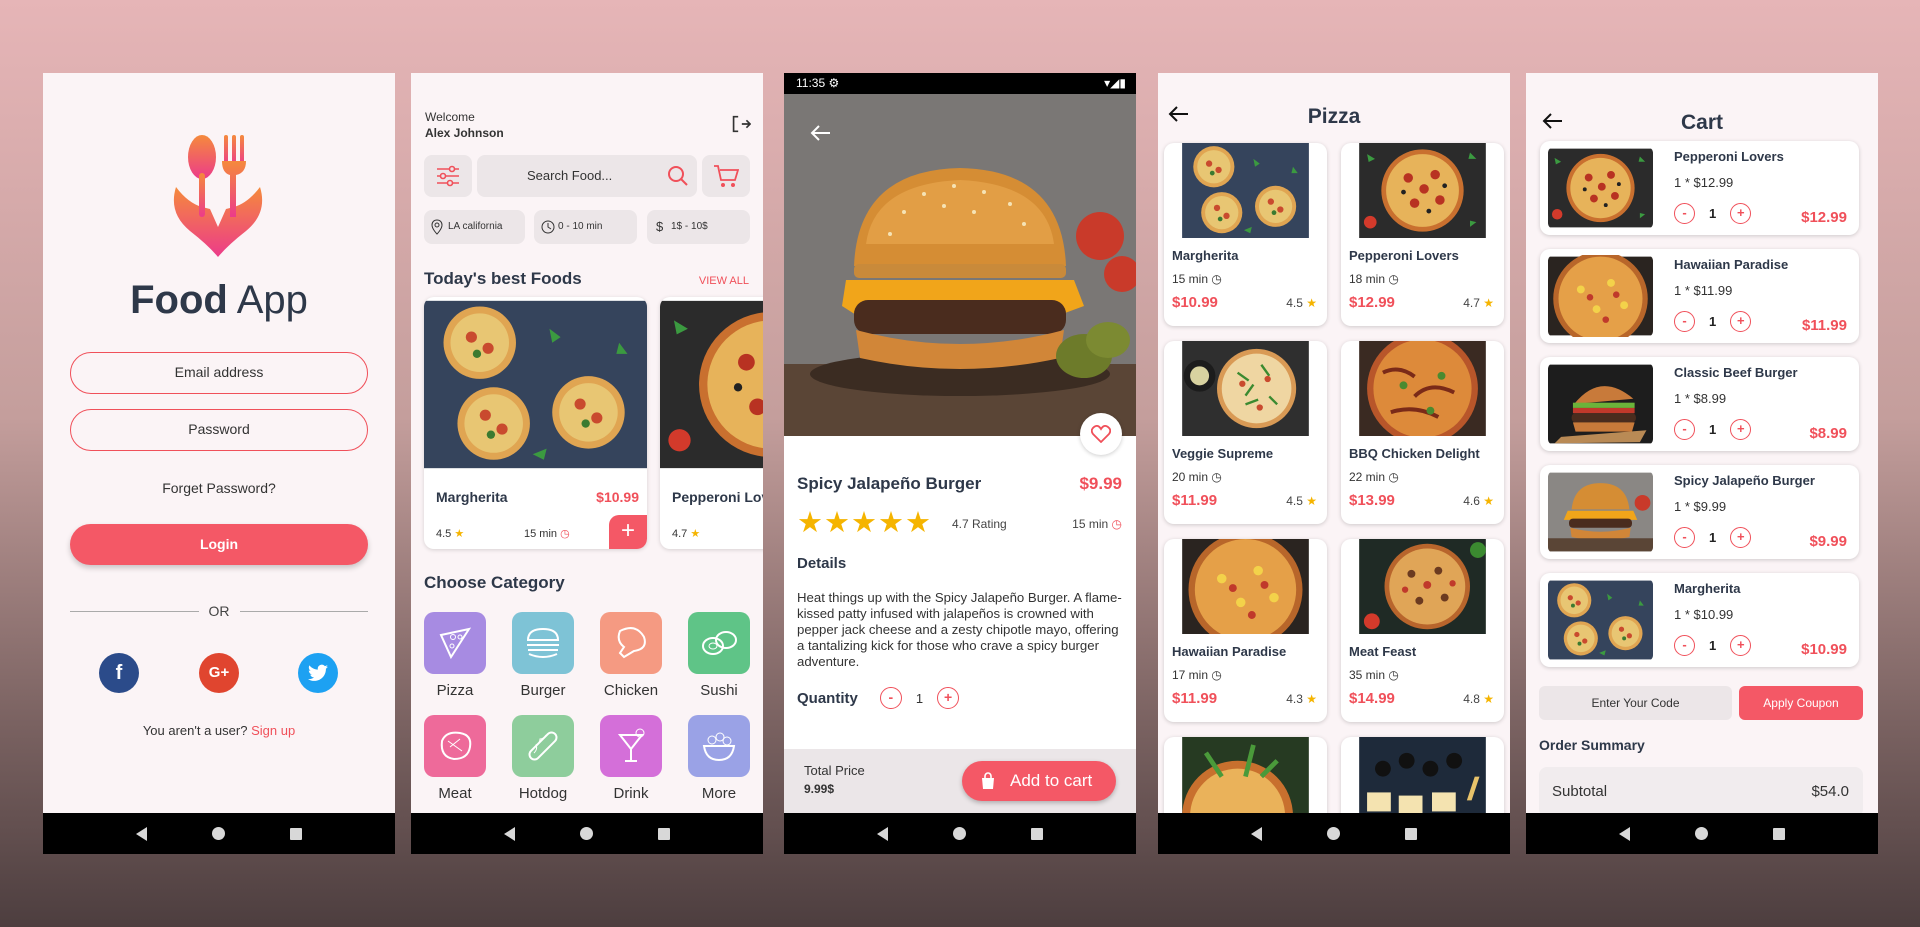 This screenshot has width=1920, height=927. Describe the element at coordinates (535, 423) in the screenshot. I see `best-food-card: Margherita $10.99 4.5 ★ 15 min ◷ +` at that location.